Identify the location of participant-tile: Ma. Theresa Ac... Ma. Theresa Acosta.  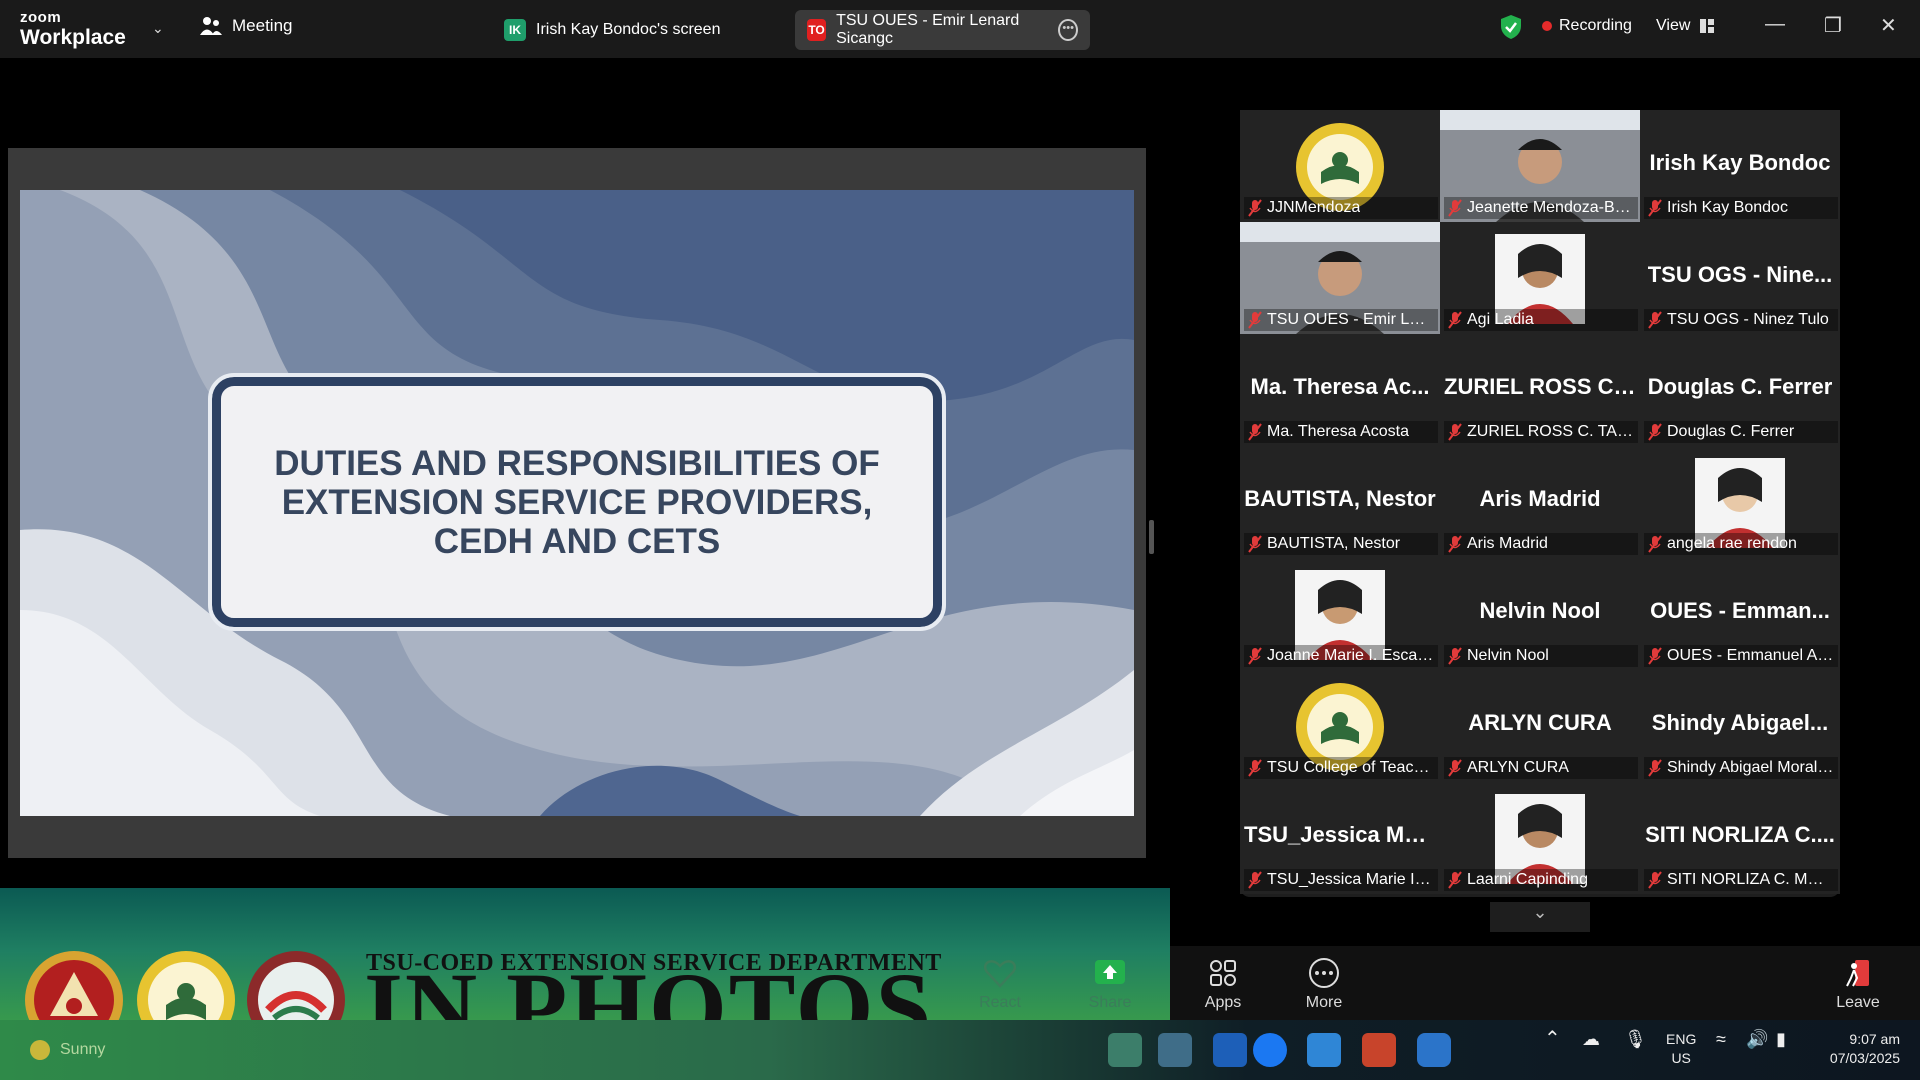
(1340, 390).